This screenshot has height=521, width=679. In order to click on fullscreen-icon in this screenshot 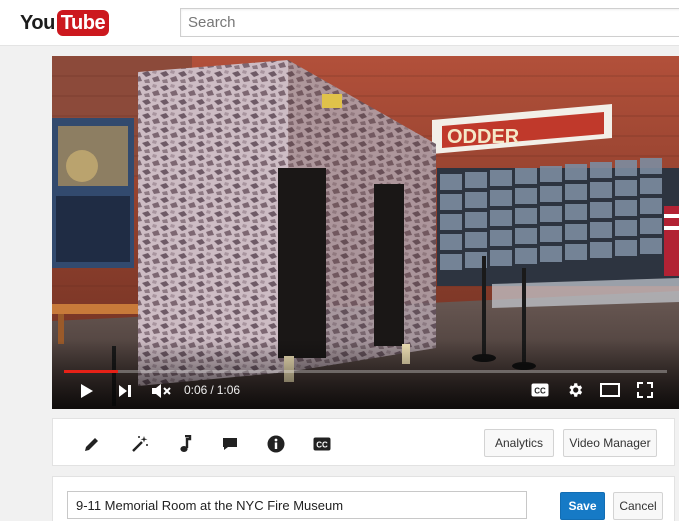, I will do `click(645, 390)`.